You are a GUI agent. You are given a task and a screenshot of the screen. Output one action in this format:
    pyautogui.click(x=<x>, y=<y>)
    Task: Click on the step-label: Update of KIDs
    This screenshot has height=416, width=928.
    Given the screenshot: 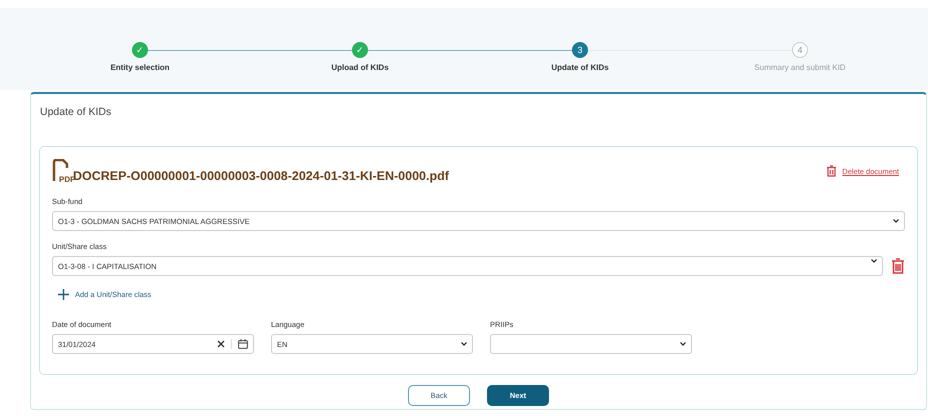 What is the action you would take?
    pyautogui.click(x=580, y=67)
    